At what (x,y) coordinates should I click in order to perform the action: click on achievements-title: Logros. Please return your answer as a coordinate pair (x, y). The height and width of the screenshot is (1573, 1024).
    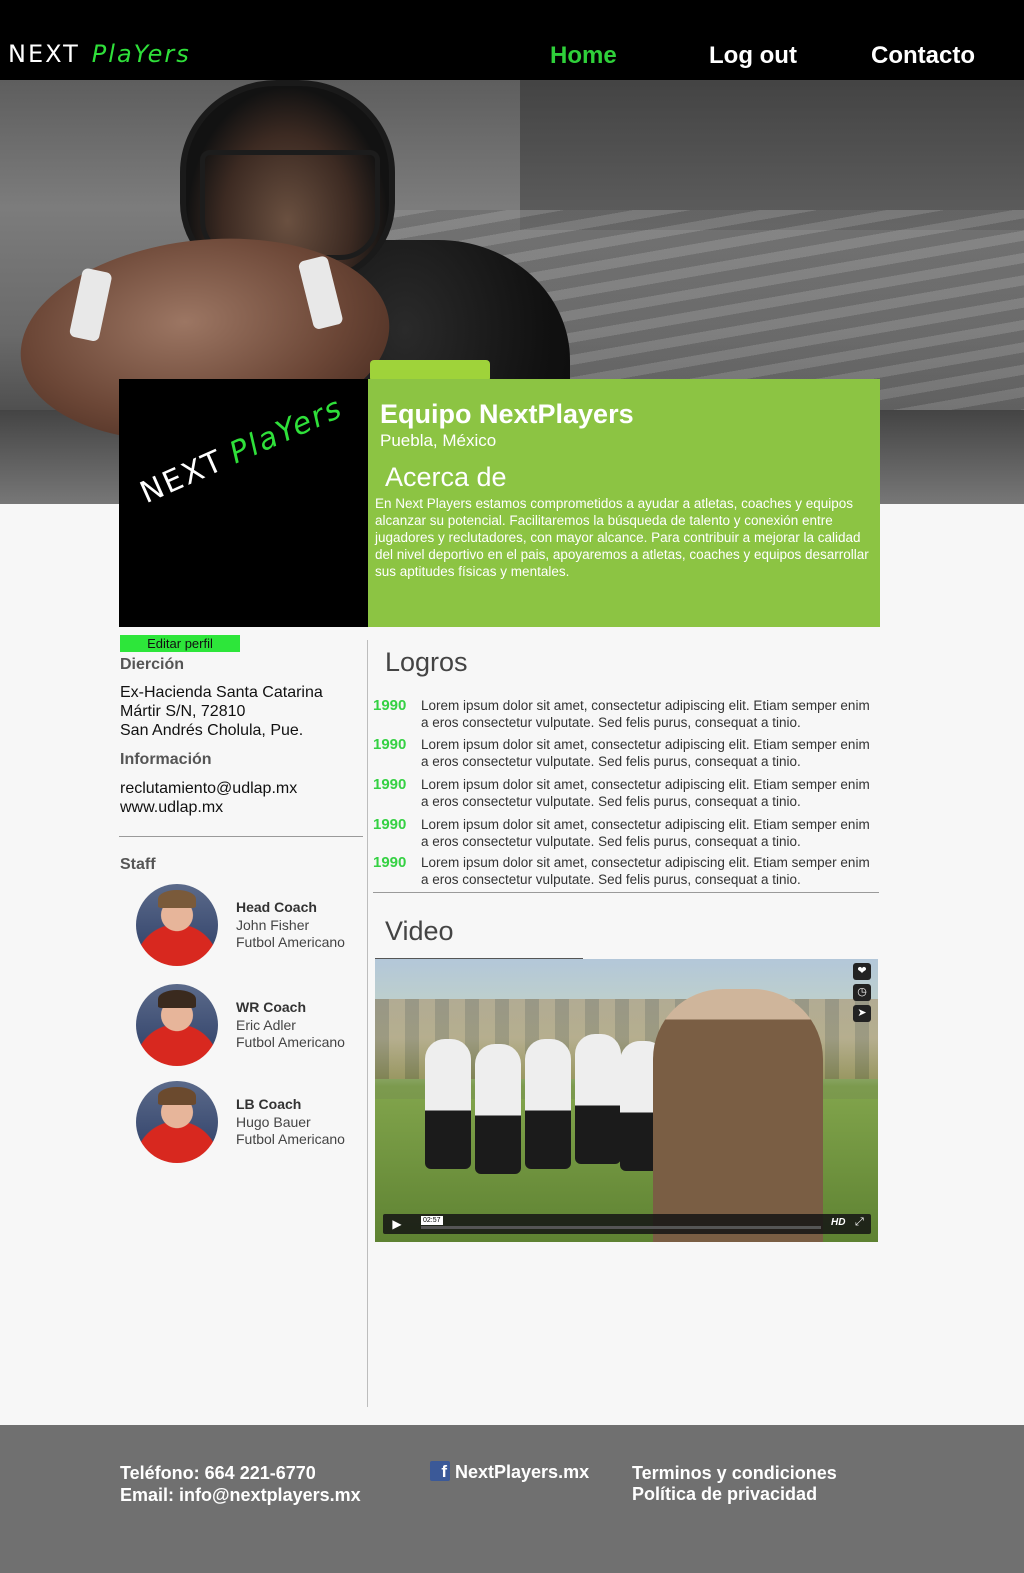
    Looking at the image, I should click on (426, 662).